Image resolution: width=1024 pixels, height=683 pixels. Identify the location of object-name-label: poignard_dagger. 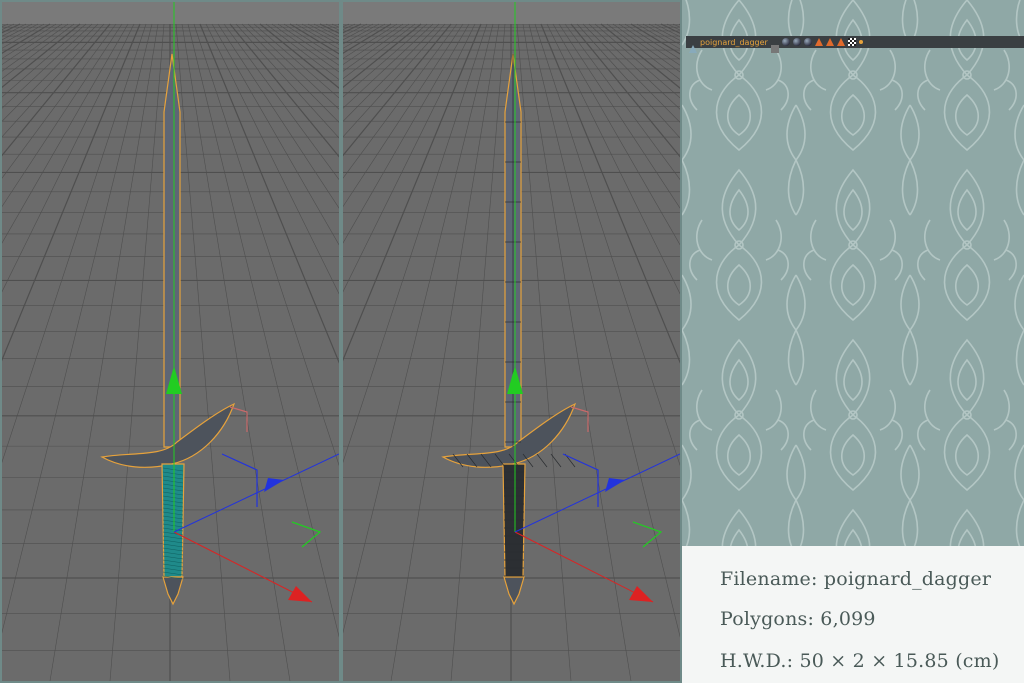
(734, 42).